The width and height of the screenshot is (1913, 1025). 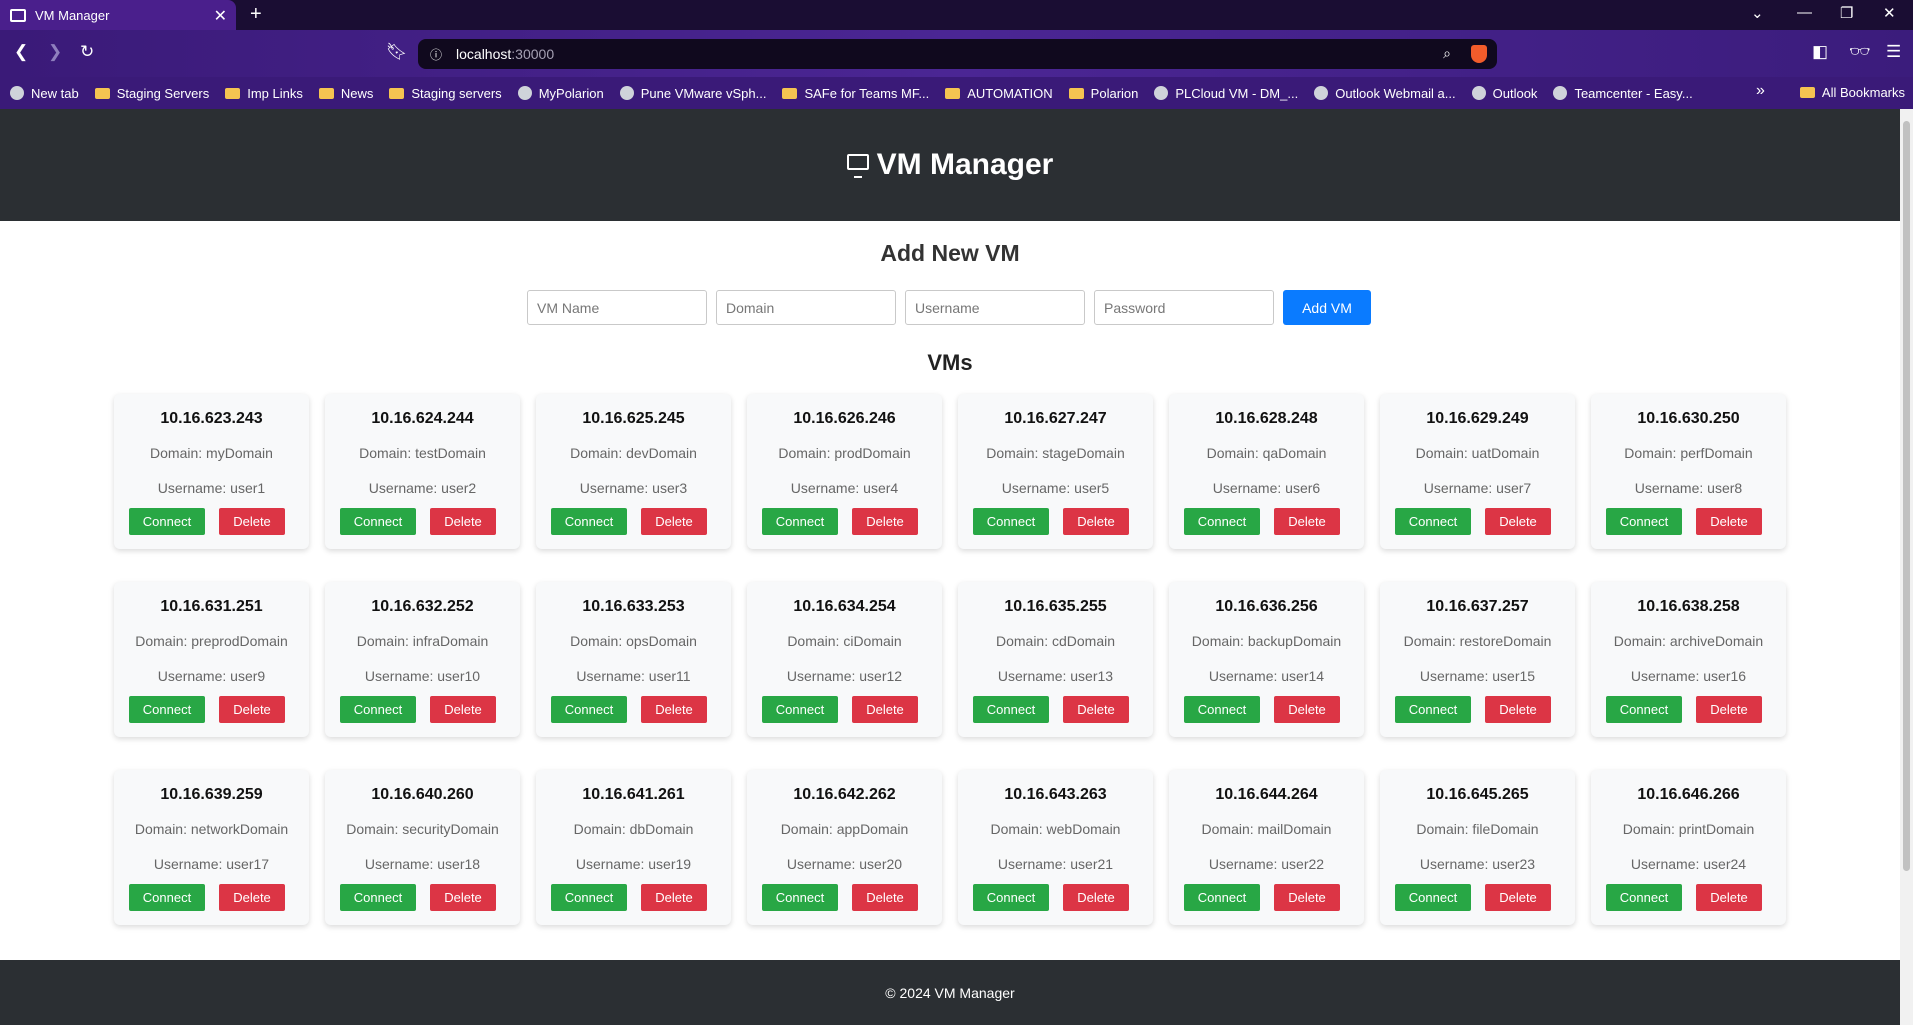 What do you see at coordinates (1860, 52) in the screenshot?
I see `reader-mode-icon: 👓︎` at bounding box center [1860, 52].